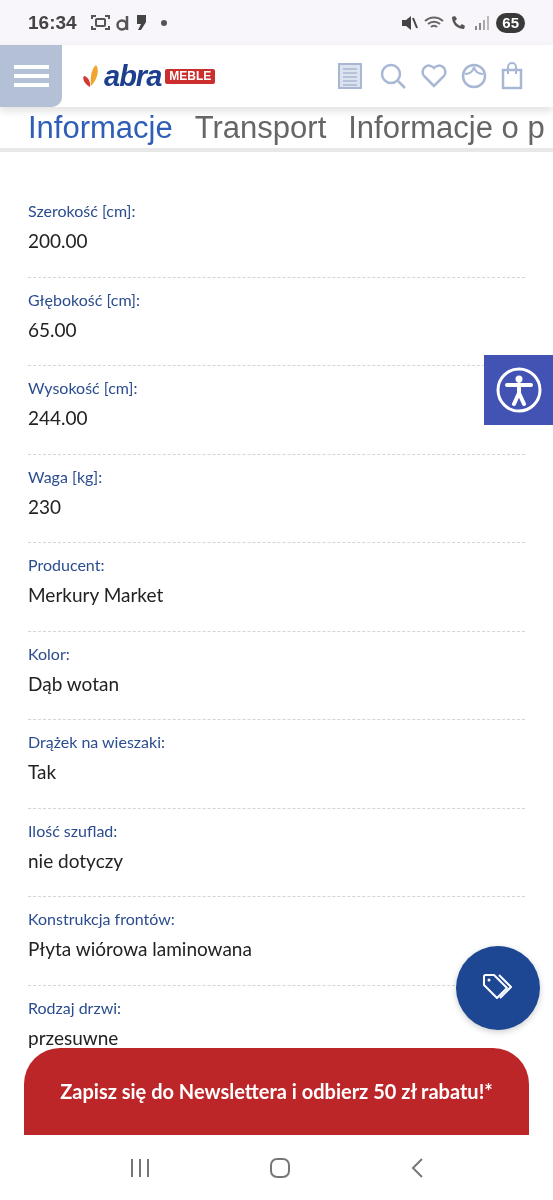 The width and height of the screenshot is (553, 1200). What do you see at coordinates (49, 653) in the screenshot?
I see `spec-label: Kolor:` at bounding box center [49, 653].